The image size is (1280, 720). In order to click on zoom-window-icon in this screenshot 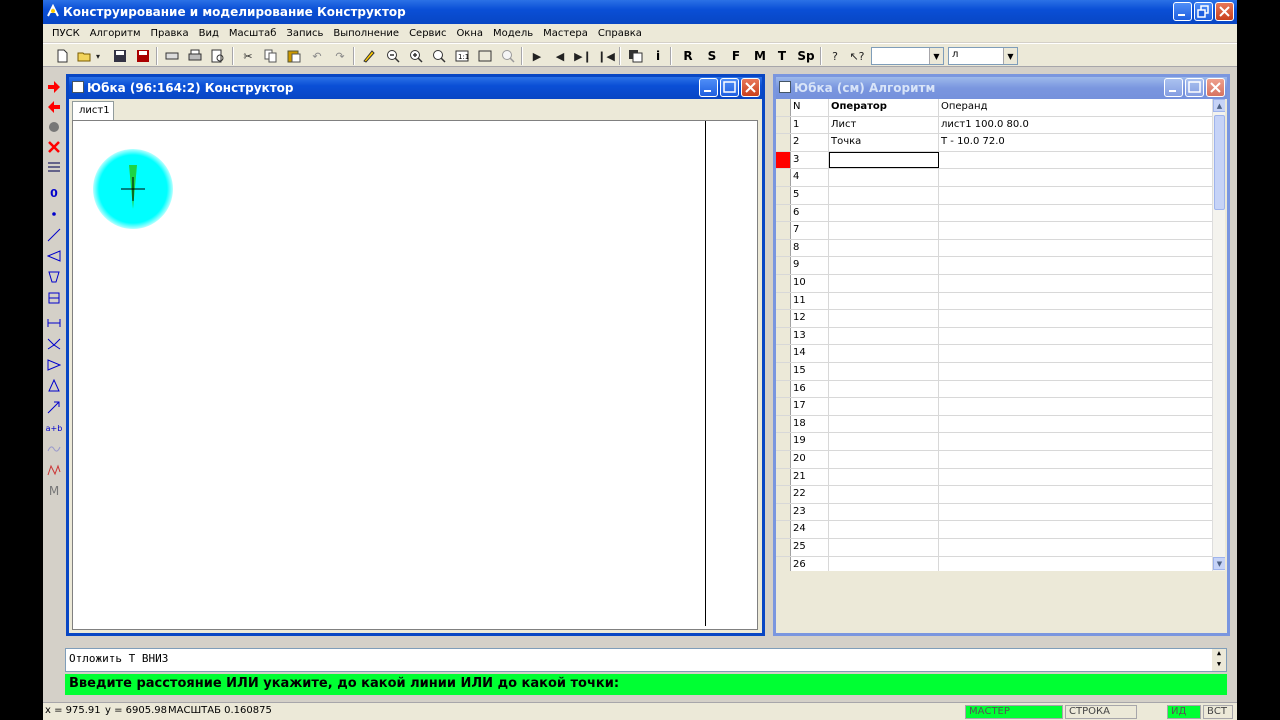, I will do `click(485, 56)`.